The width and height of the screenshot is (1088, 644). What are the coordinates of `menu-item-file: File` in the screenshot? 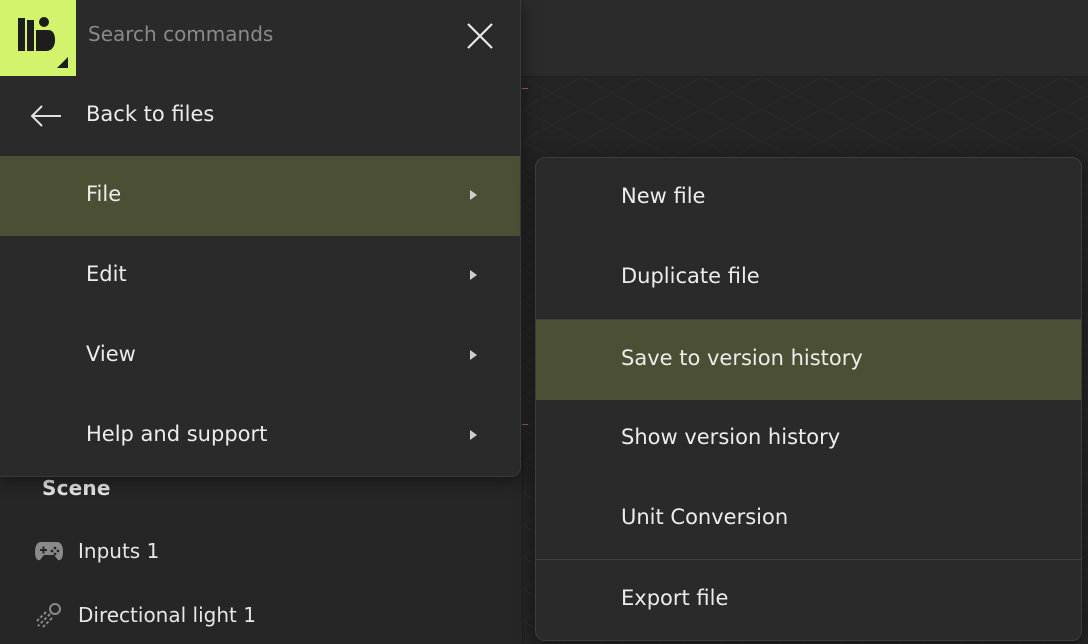 It's located at (260, 196).